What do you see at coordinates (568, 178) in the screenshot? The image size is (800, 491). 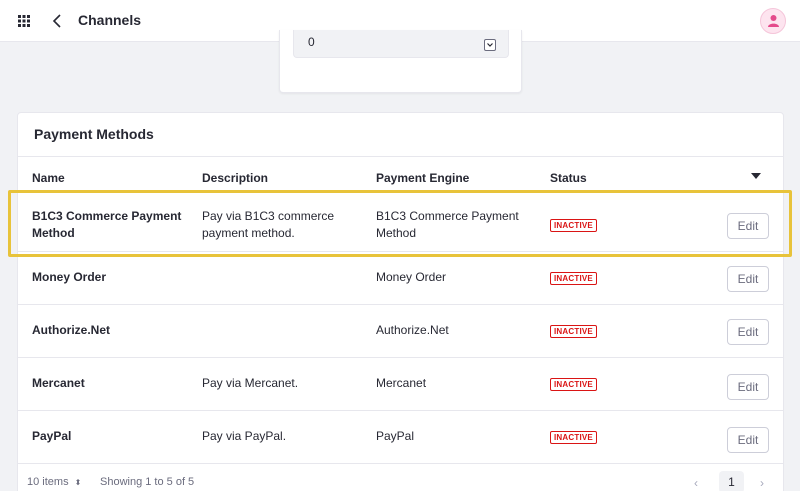 I see `column-header-status: Status` at bounding box center [568, 178].